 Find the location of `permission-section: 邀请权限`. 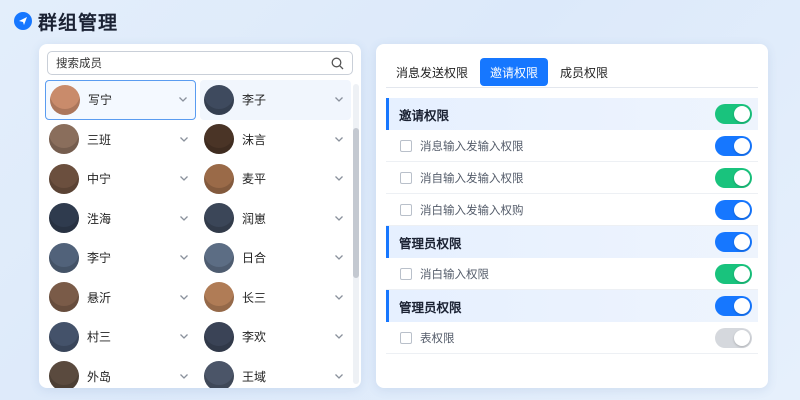

permission-section: 邀请权限 is located at coordinates (572, 114).